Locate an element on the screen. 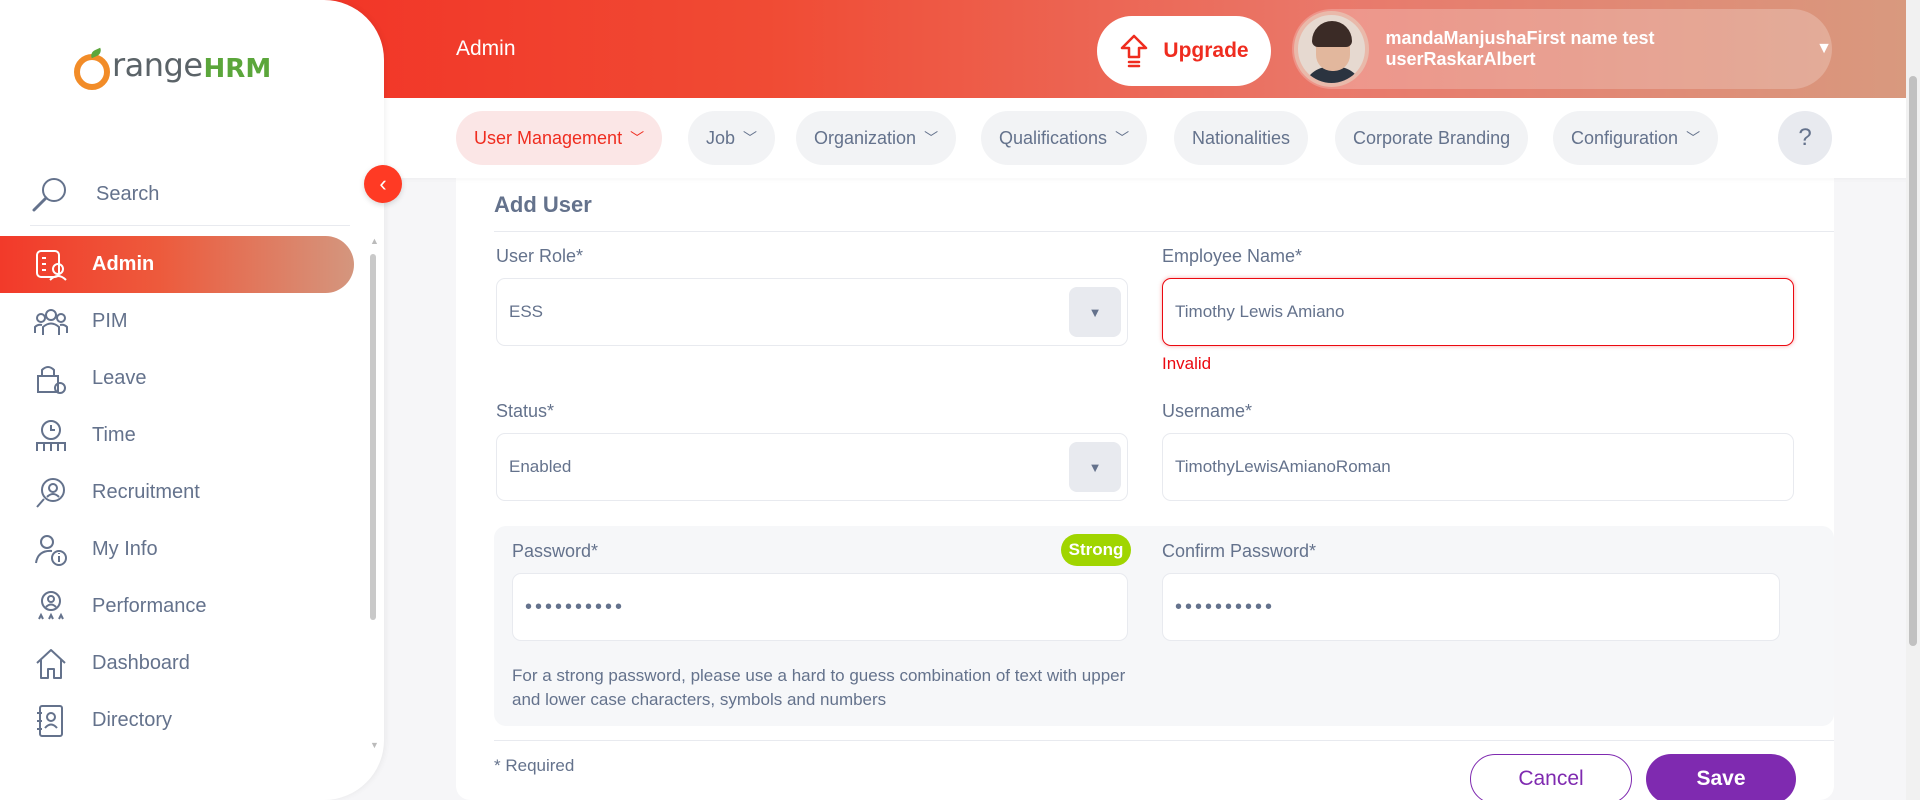 This screenshot has height=800, width=1920. tab-job: Job ﹀ is located at coordinates (732, 138).